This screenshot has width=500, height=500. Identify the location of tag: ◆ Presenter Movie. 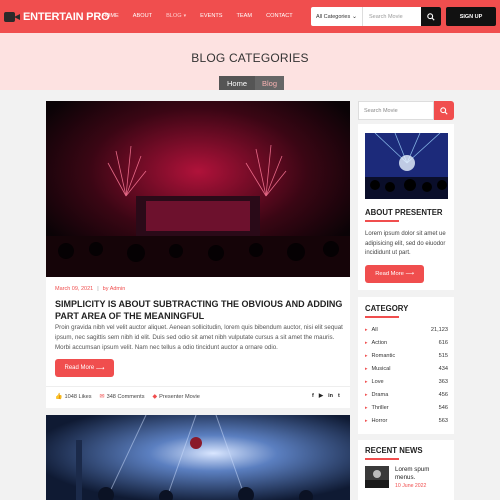
(176, 397).